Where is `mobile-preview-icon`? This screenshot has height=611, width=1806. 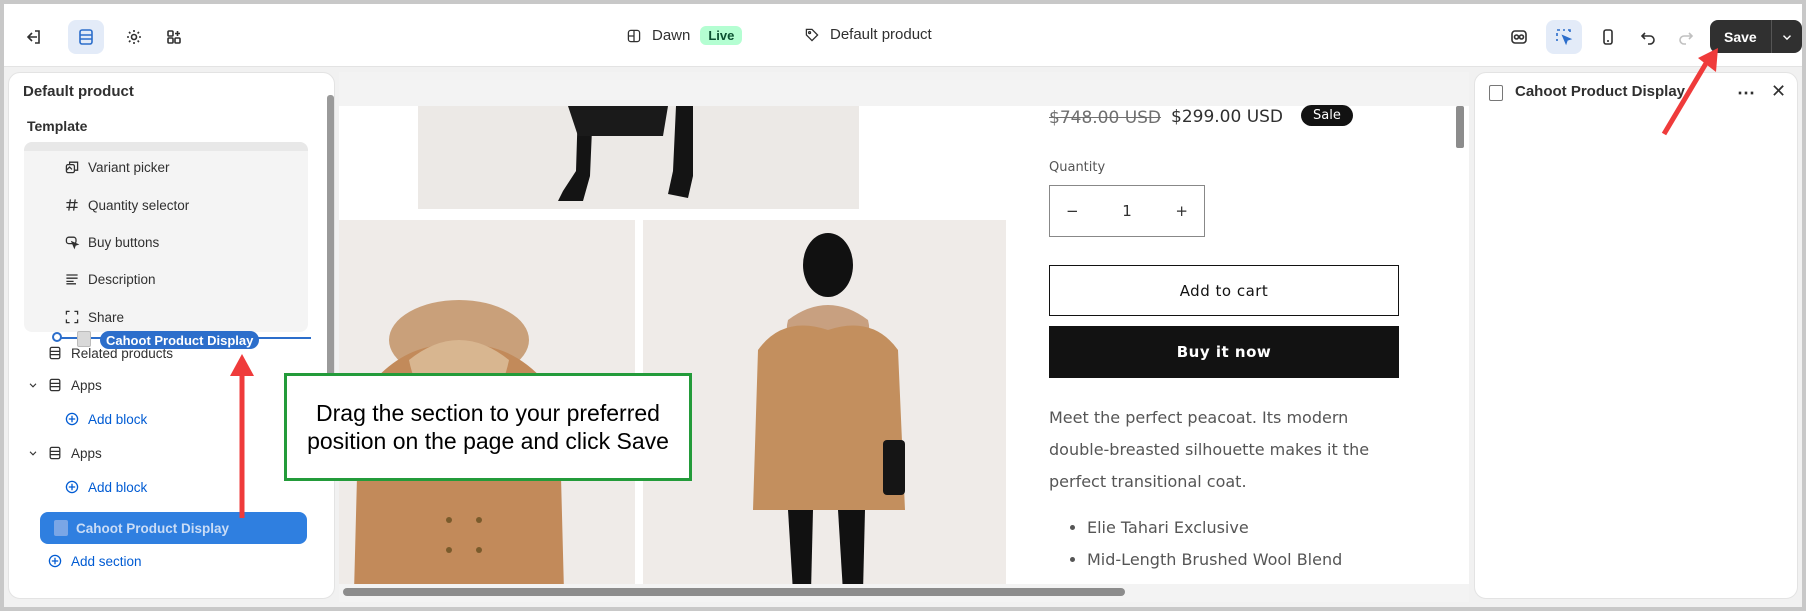 mobile-preview-icon is located at coordinates (1608, 37).